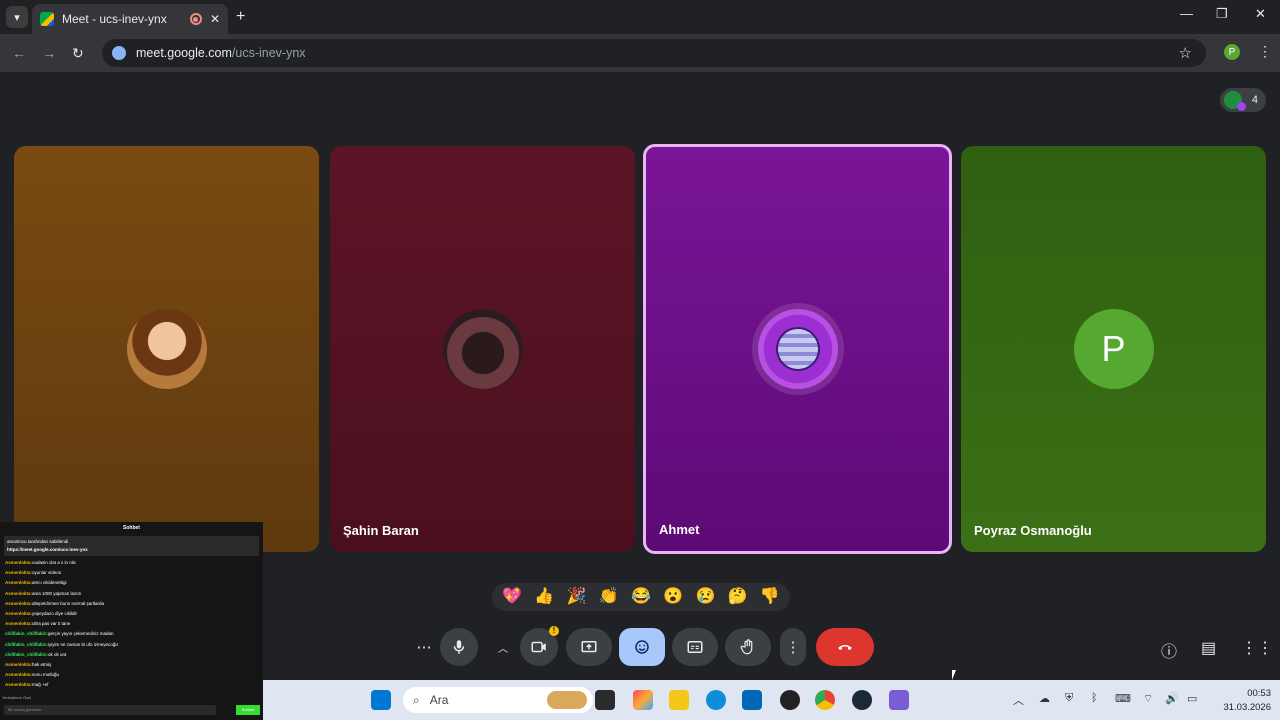  I want to click on battery-icon: ▭, so click(1192, 698).